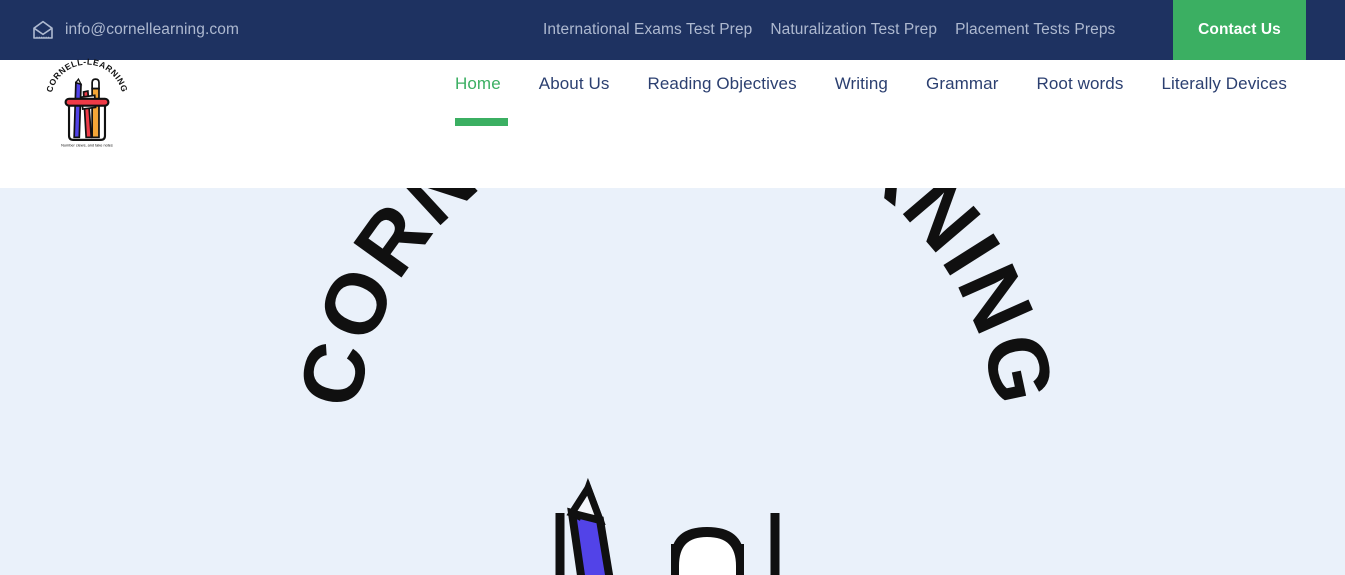 This screenshot has height=575, width=1345. Describe the element at coordinates (1079, 124) in the screenshot. I see `nav-item-root-words: Root words` at that location.